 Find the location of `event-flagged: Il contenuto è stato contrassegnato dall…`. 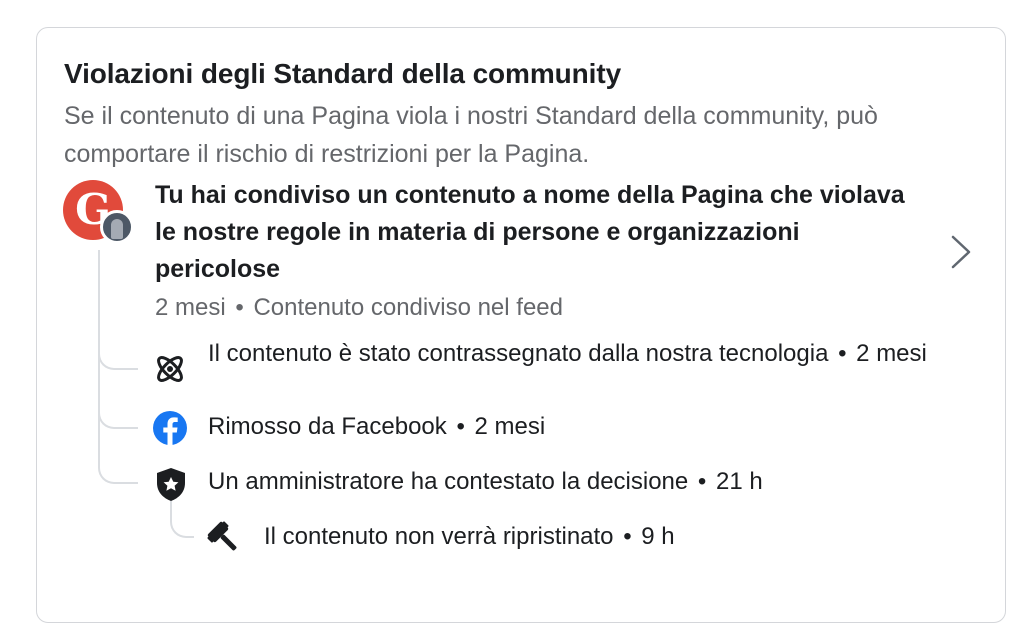

event-flagged: Il contenuto è stato contrassegnato dall… is located at coordinates (567, 353).